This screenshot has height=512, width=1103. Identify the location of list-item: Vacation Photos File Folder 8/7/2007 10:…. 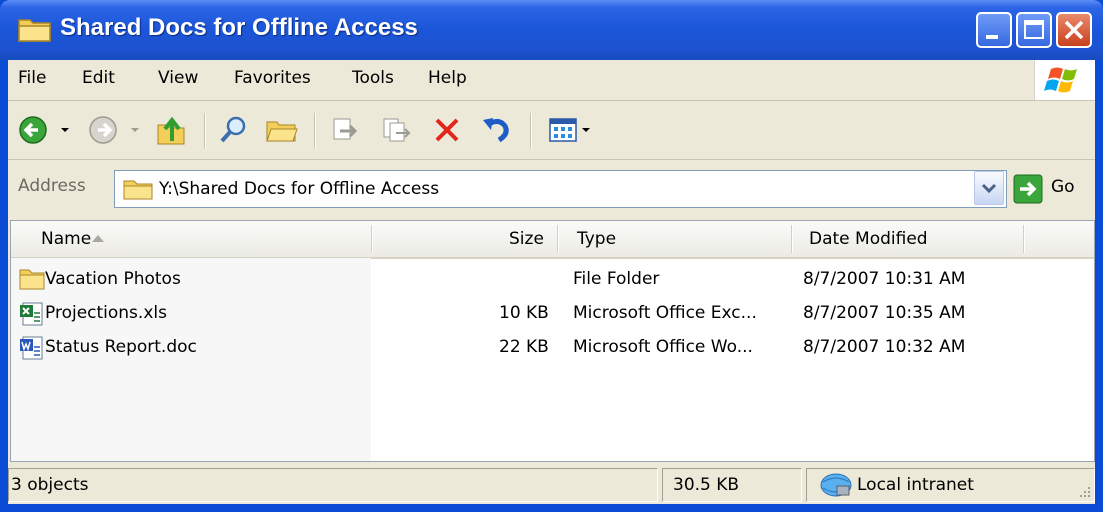
(552, 280).